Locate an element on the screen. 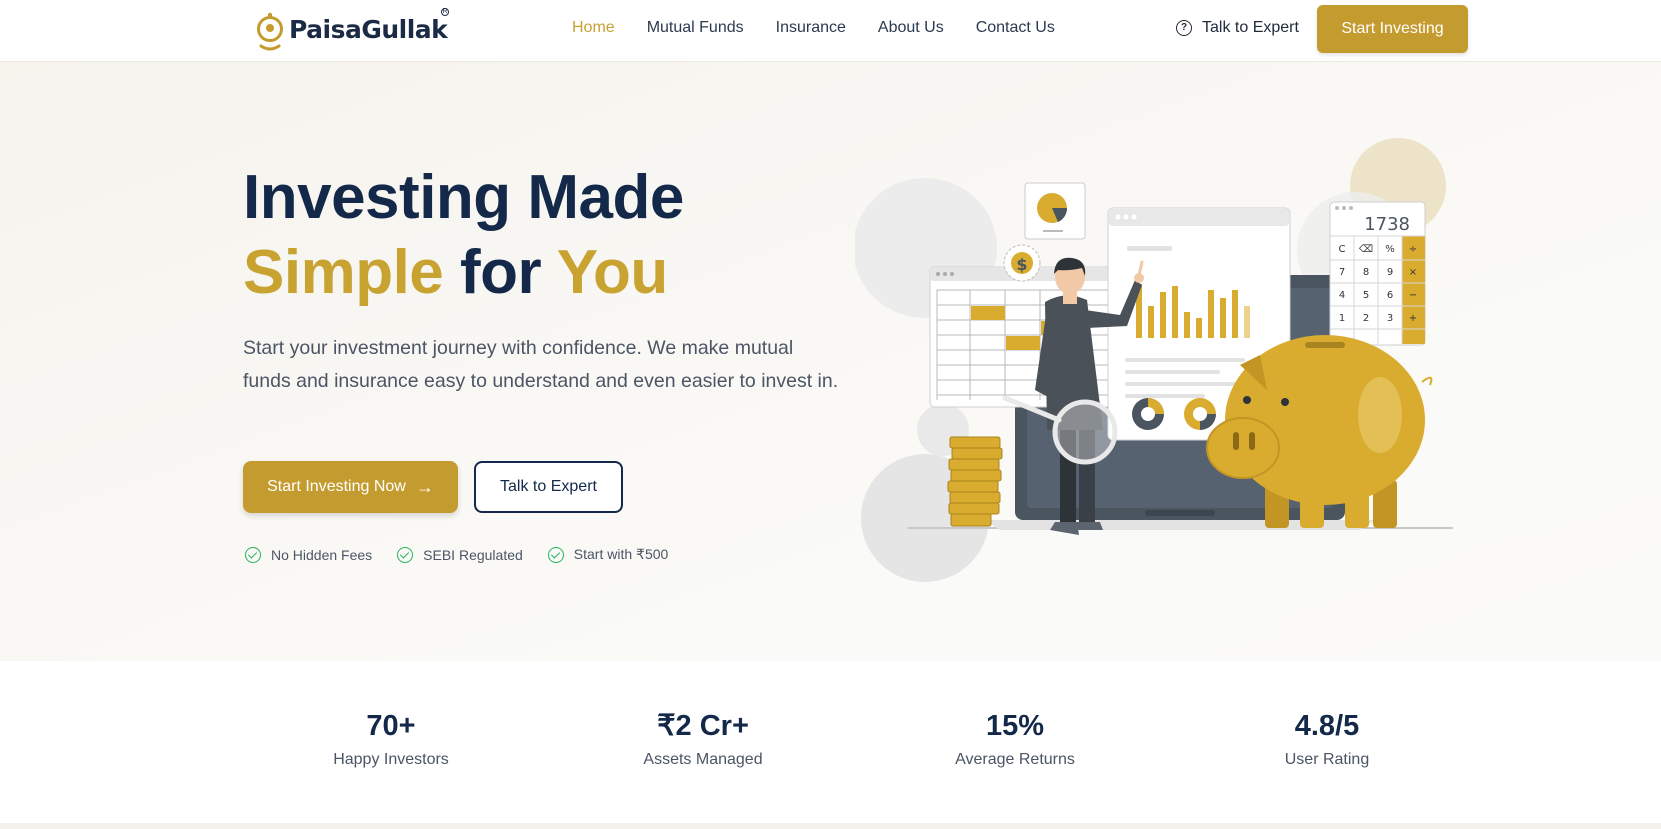 The image size is (1661, 829). stat-label: Happy Investors is located at coordinates (391, 759).